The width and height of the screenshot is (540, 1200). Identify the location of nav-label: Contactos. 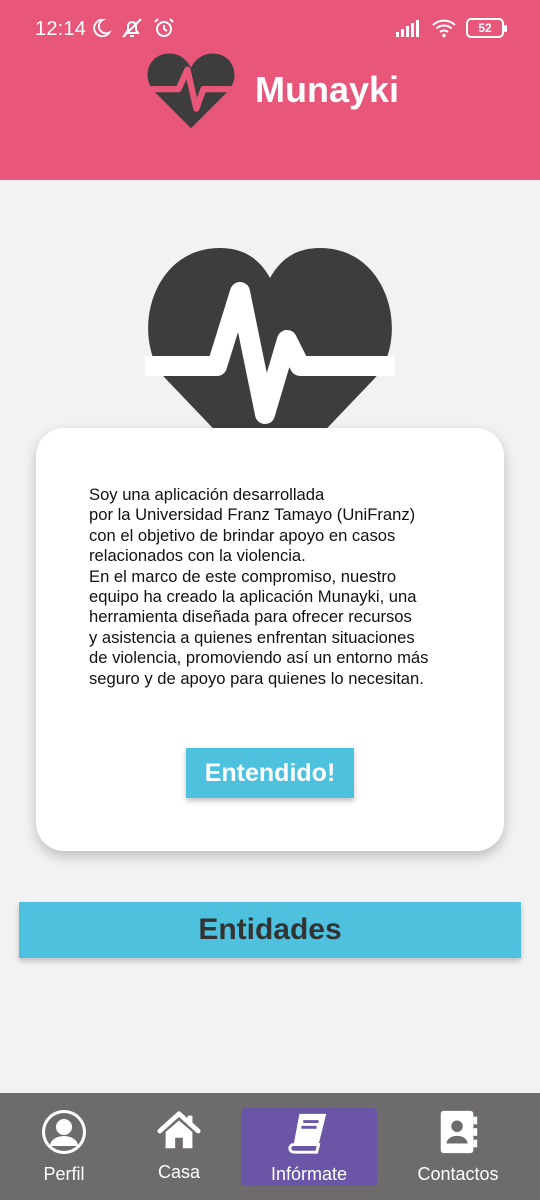
(458, 1174).